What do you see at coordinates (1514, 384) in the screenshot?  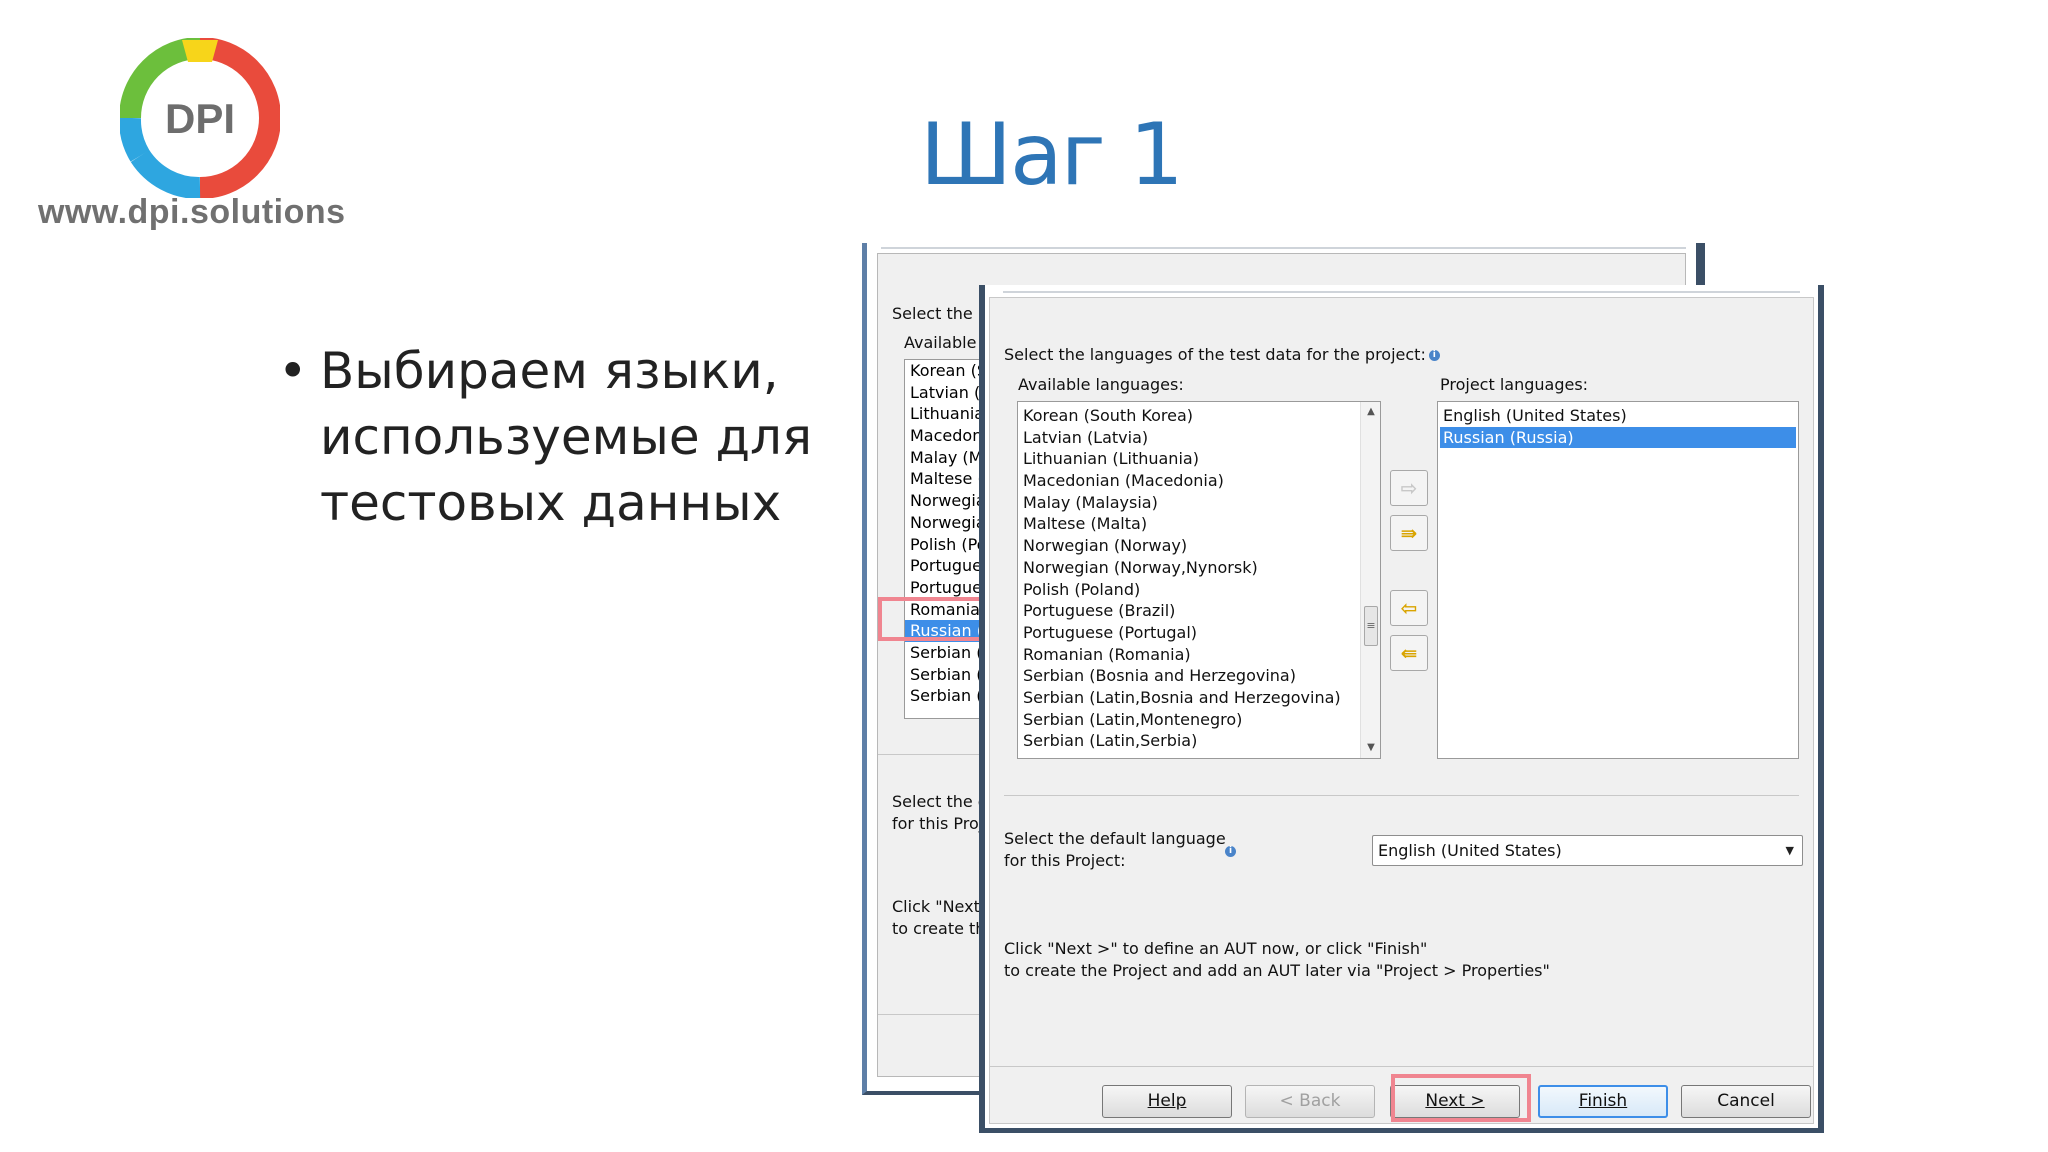 I see `label-project-languages: Project languages:` at bounding box center [1514, 384].